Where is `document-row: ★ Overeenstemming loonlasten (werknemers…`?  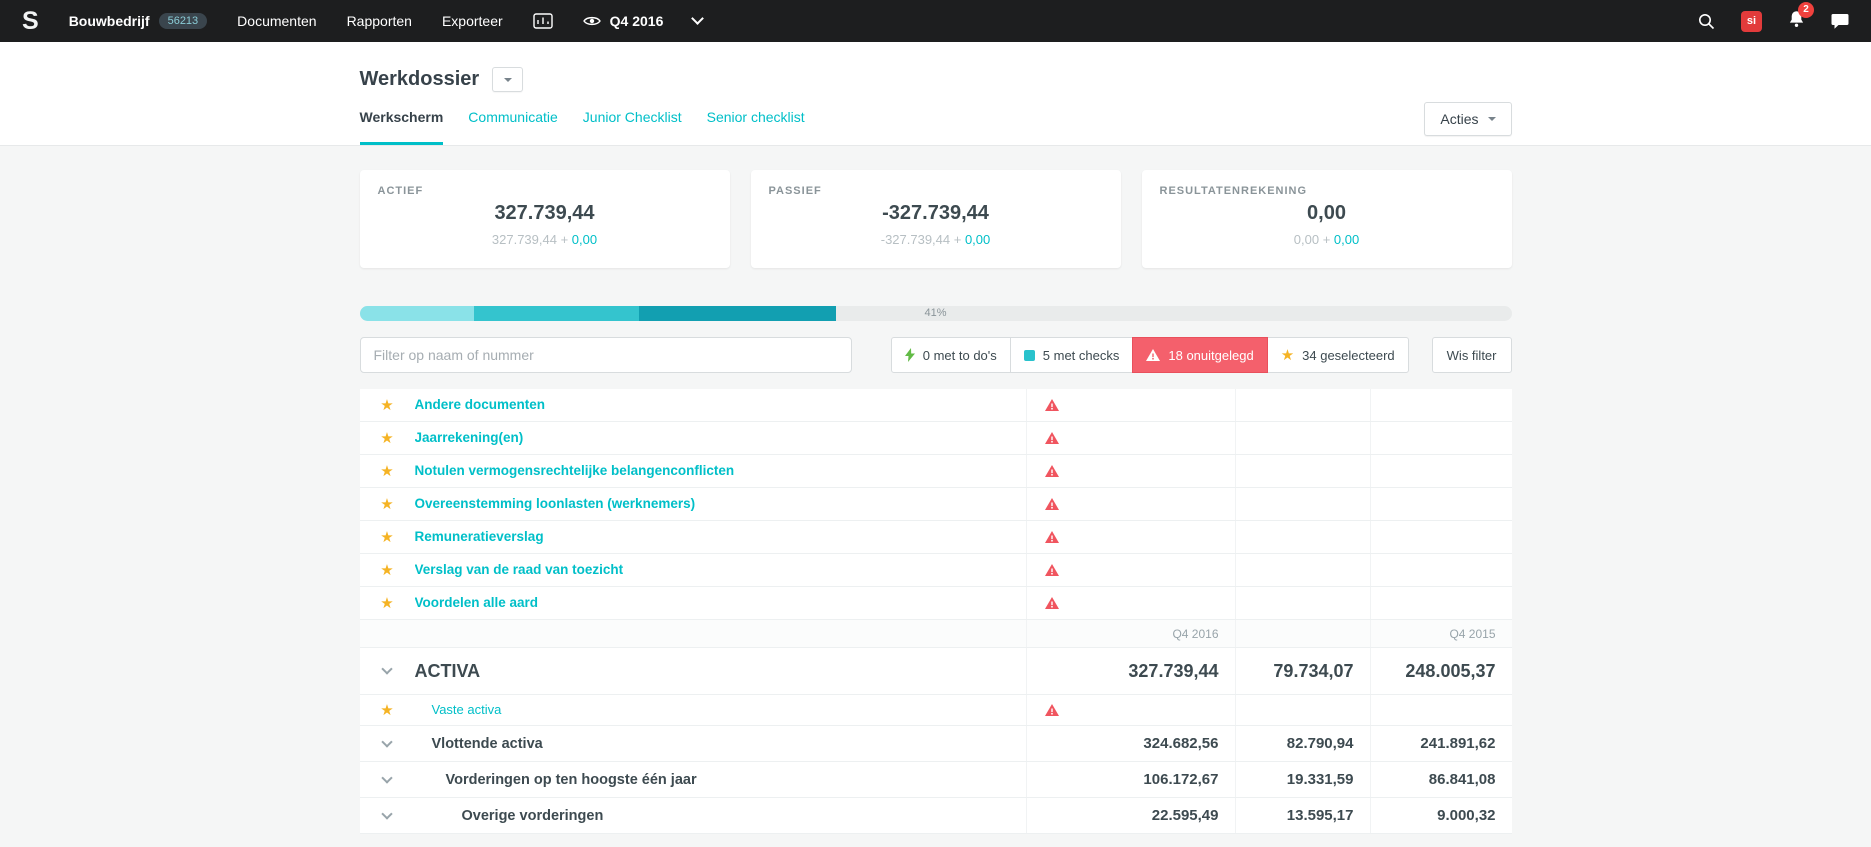
document-row: ★ Overeenstemming loonlasten (werknemers… is located at coordinates (935, 504).